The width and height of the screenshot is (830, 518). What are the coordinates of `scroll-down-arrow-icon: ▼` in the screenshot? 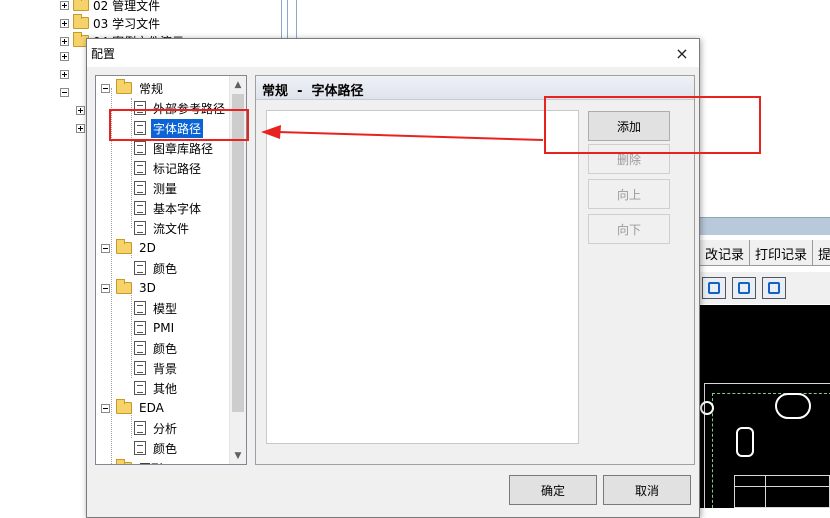 It's located at (238, 455).